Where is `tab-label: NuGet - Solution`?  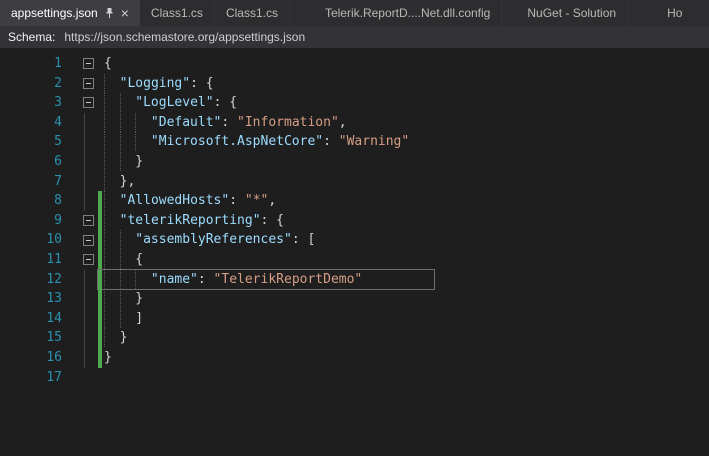 tab-label: NuGet - Solution is located at coordinates (572, 13).